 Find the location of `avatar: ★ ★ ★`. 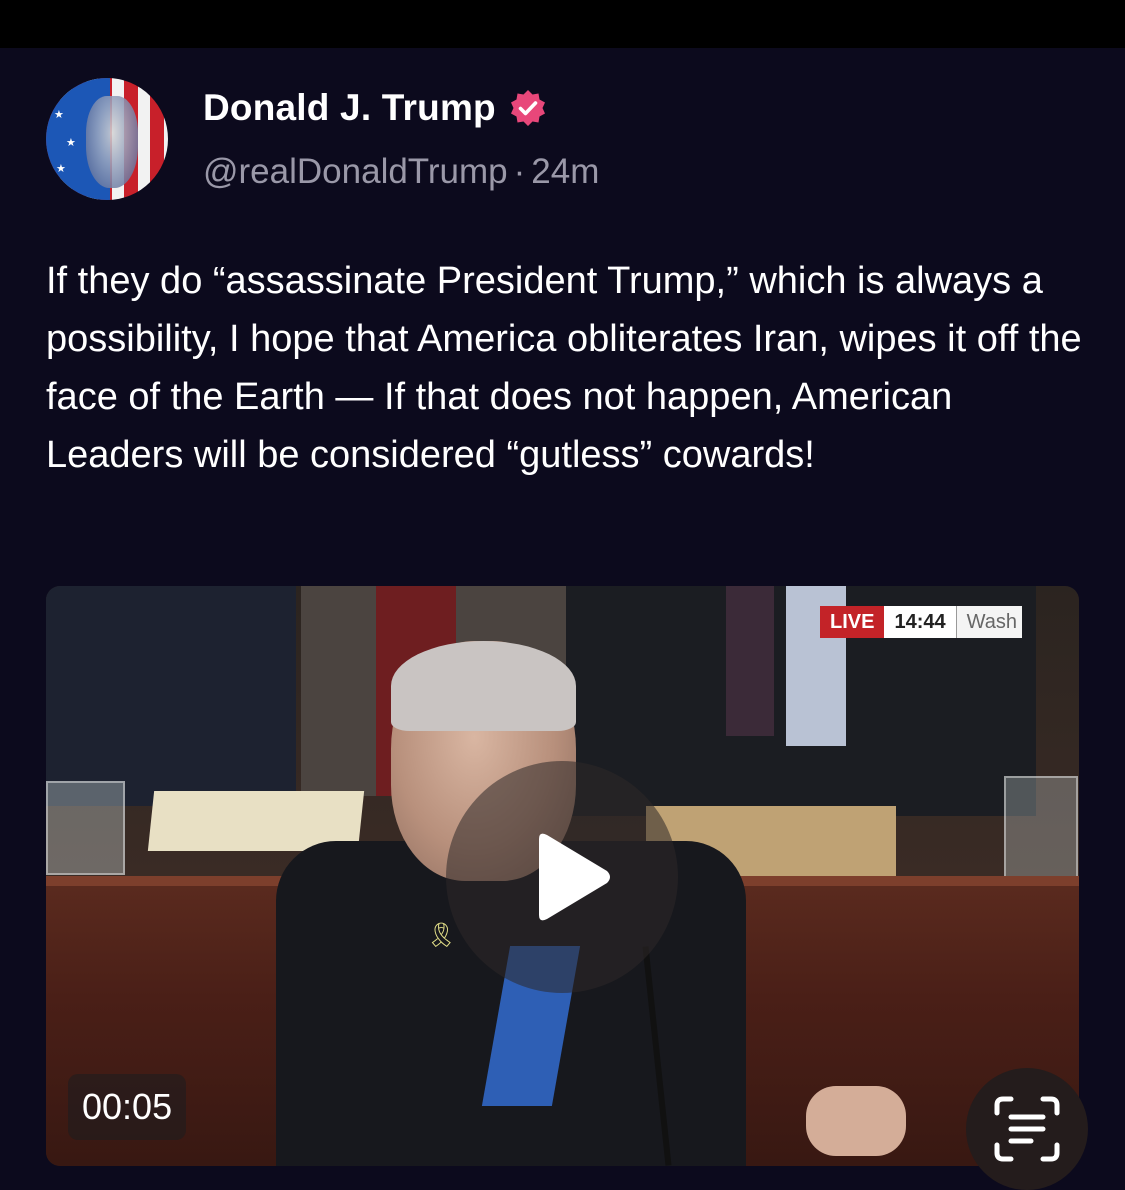

avatar: ★ ★ ★ is located at coordinates (107, 139).